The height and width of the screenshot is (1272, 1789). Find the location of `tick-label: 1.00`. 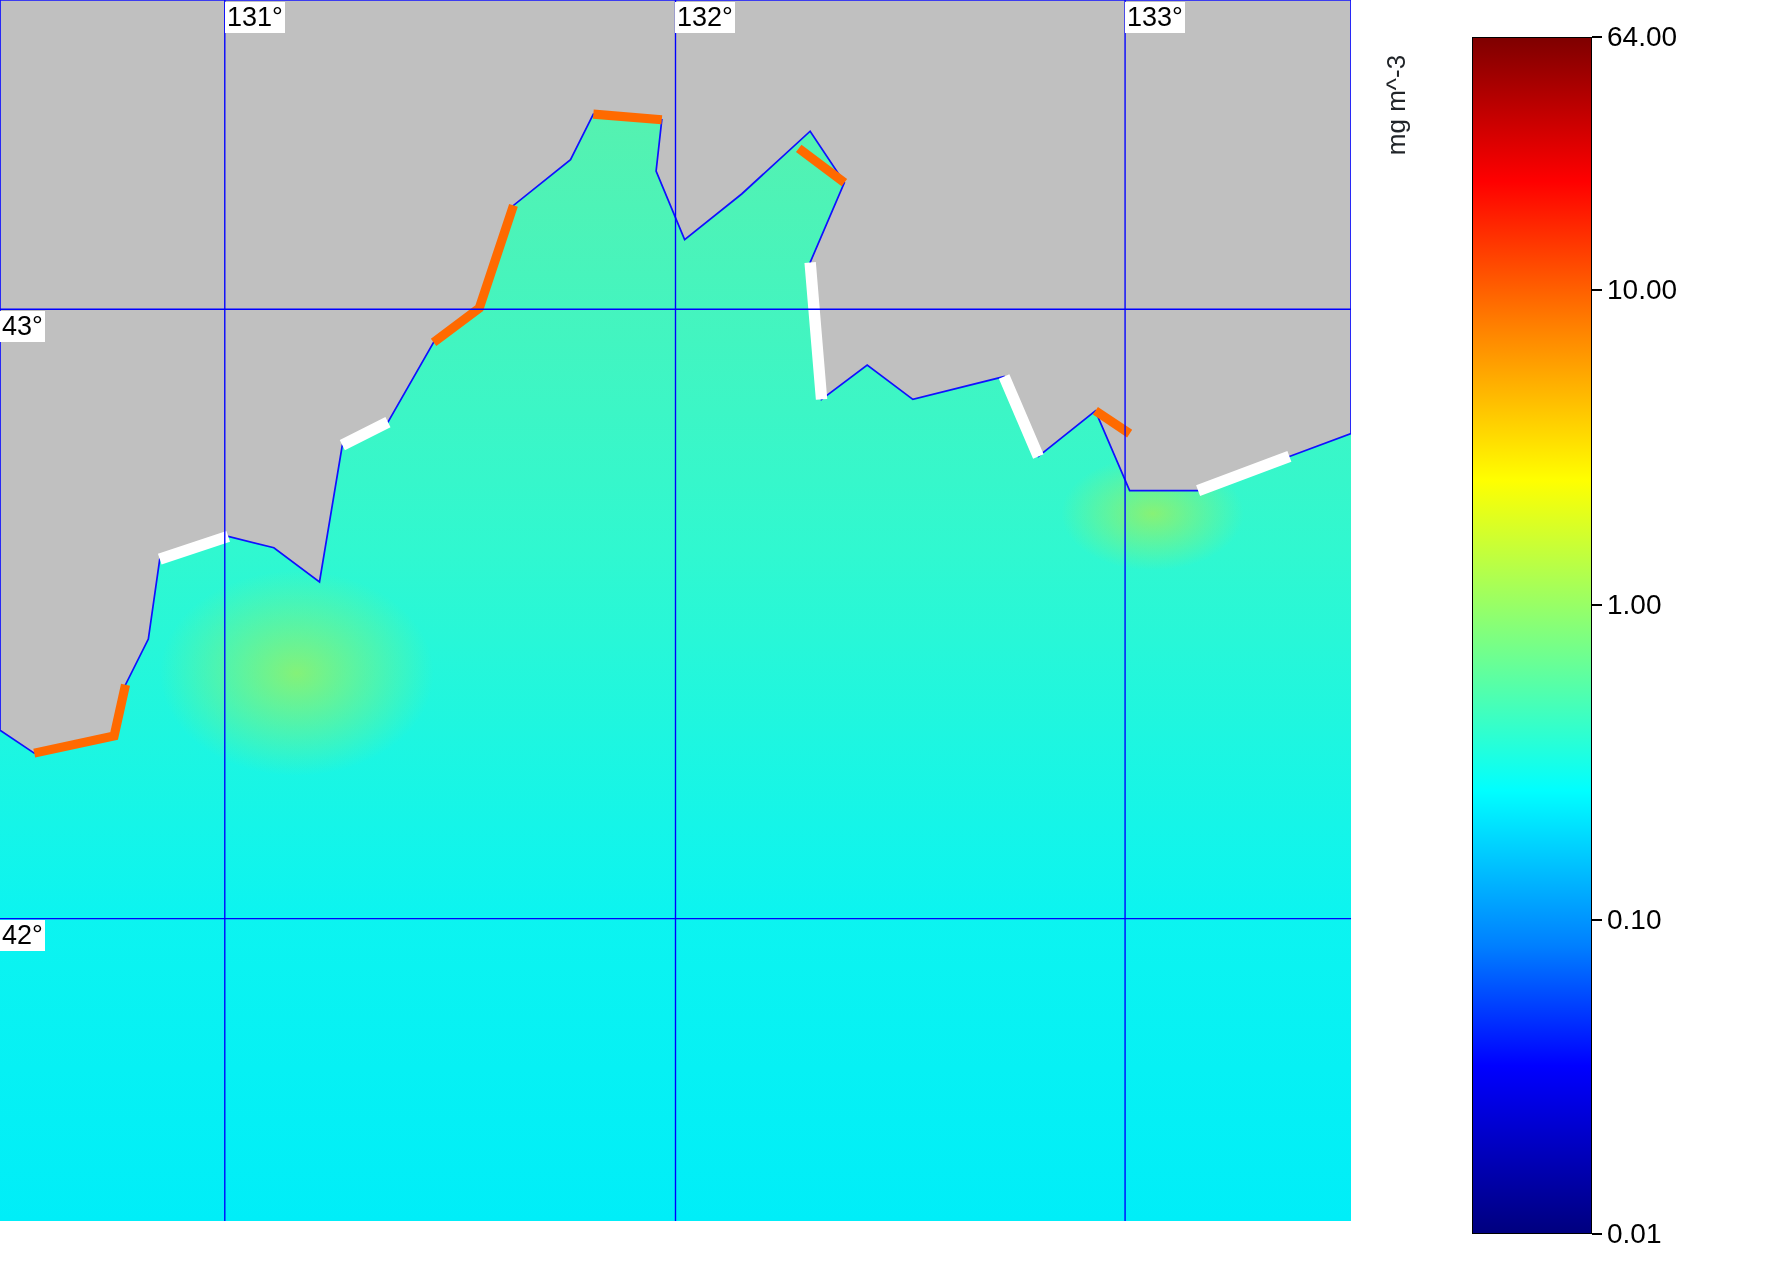

tick-label: 1.00 is located at coordinates (1634, 605).